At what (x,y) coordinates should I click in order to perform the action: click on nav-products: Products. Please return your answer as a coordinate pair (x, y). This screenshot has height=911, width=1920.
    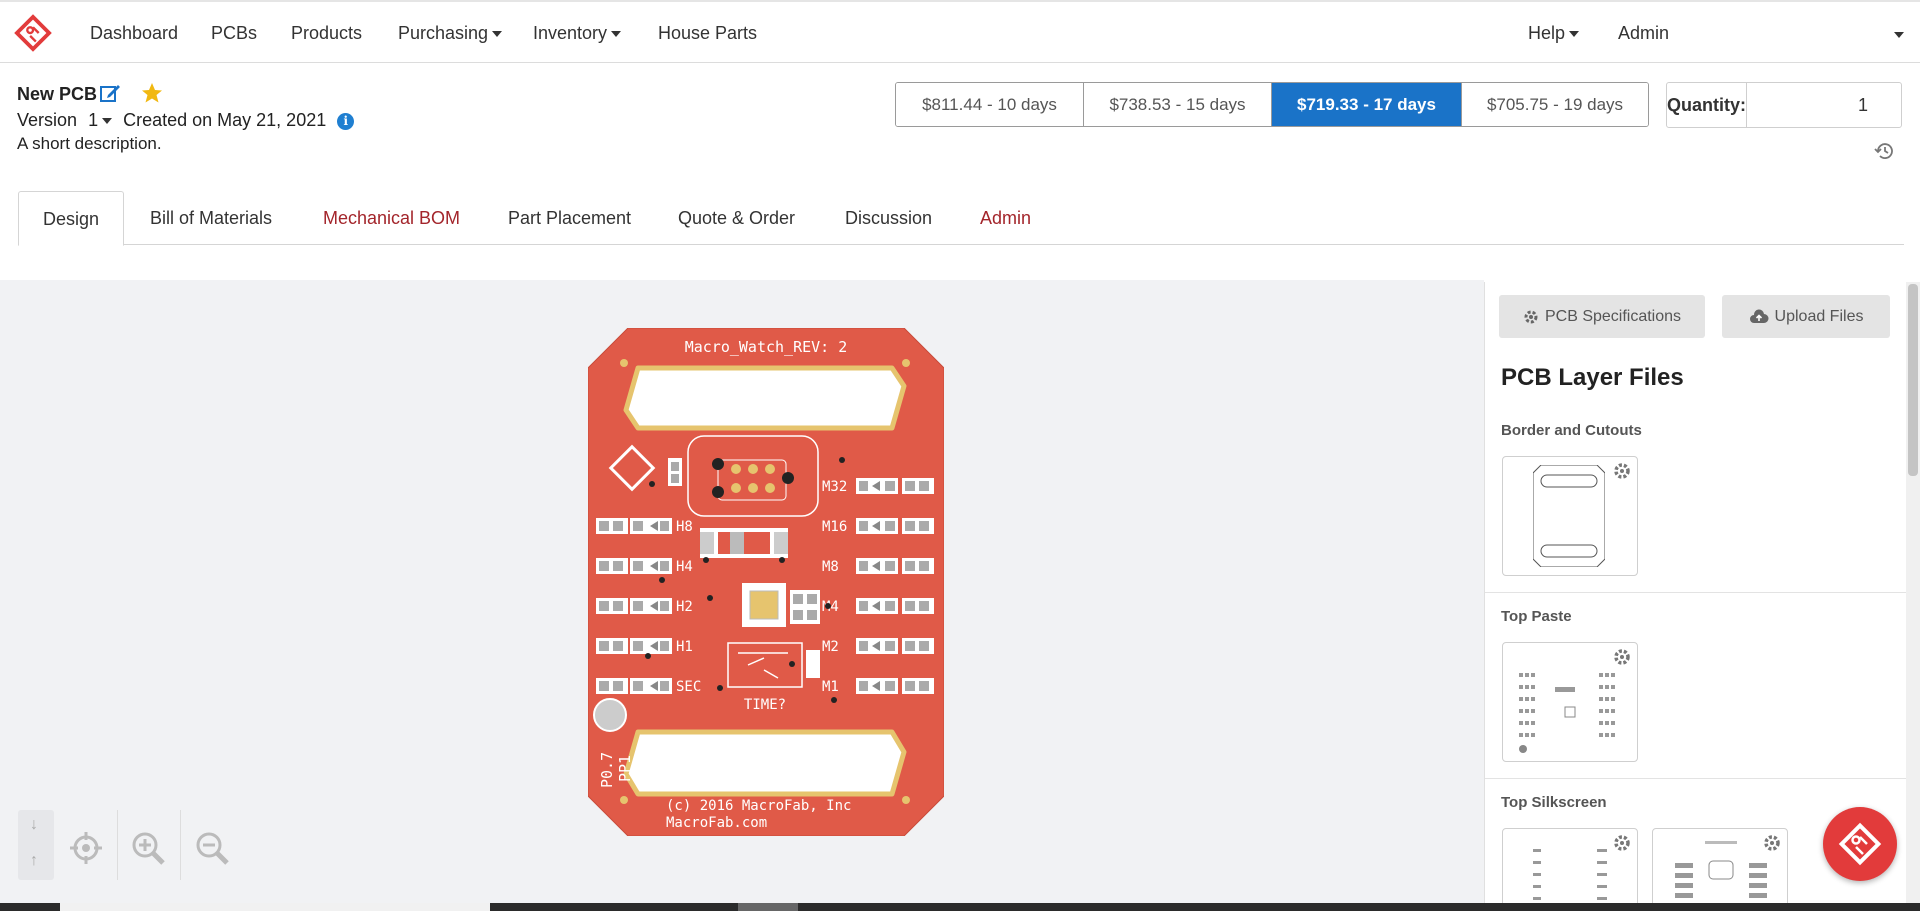
    Looking at the image, I should click on (326, 33).